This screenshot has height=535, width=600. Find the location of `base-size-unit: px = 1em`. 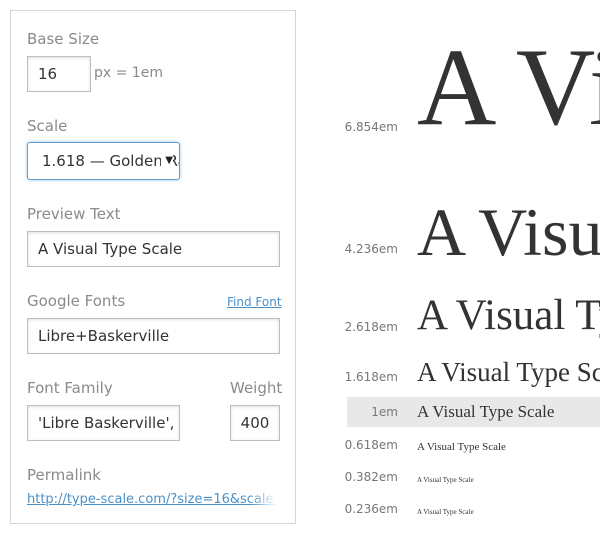

base-size-unit: px = 1em is located at coordinates (128, 73).